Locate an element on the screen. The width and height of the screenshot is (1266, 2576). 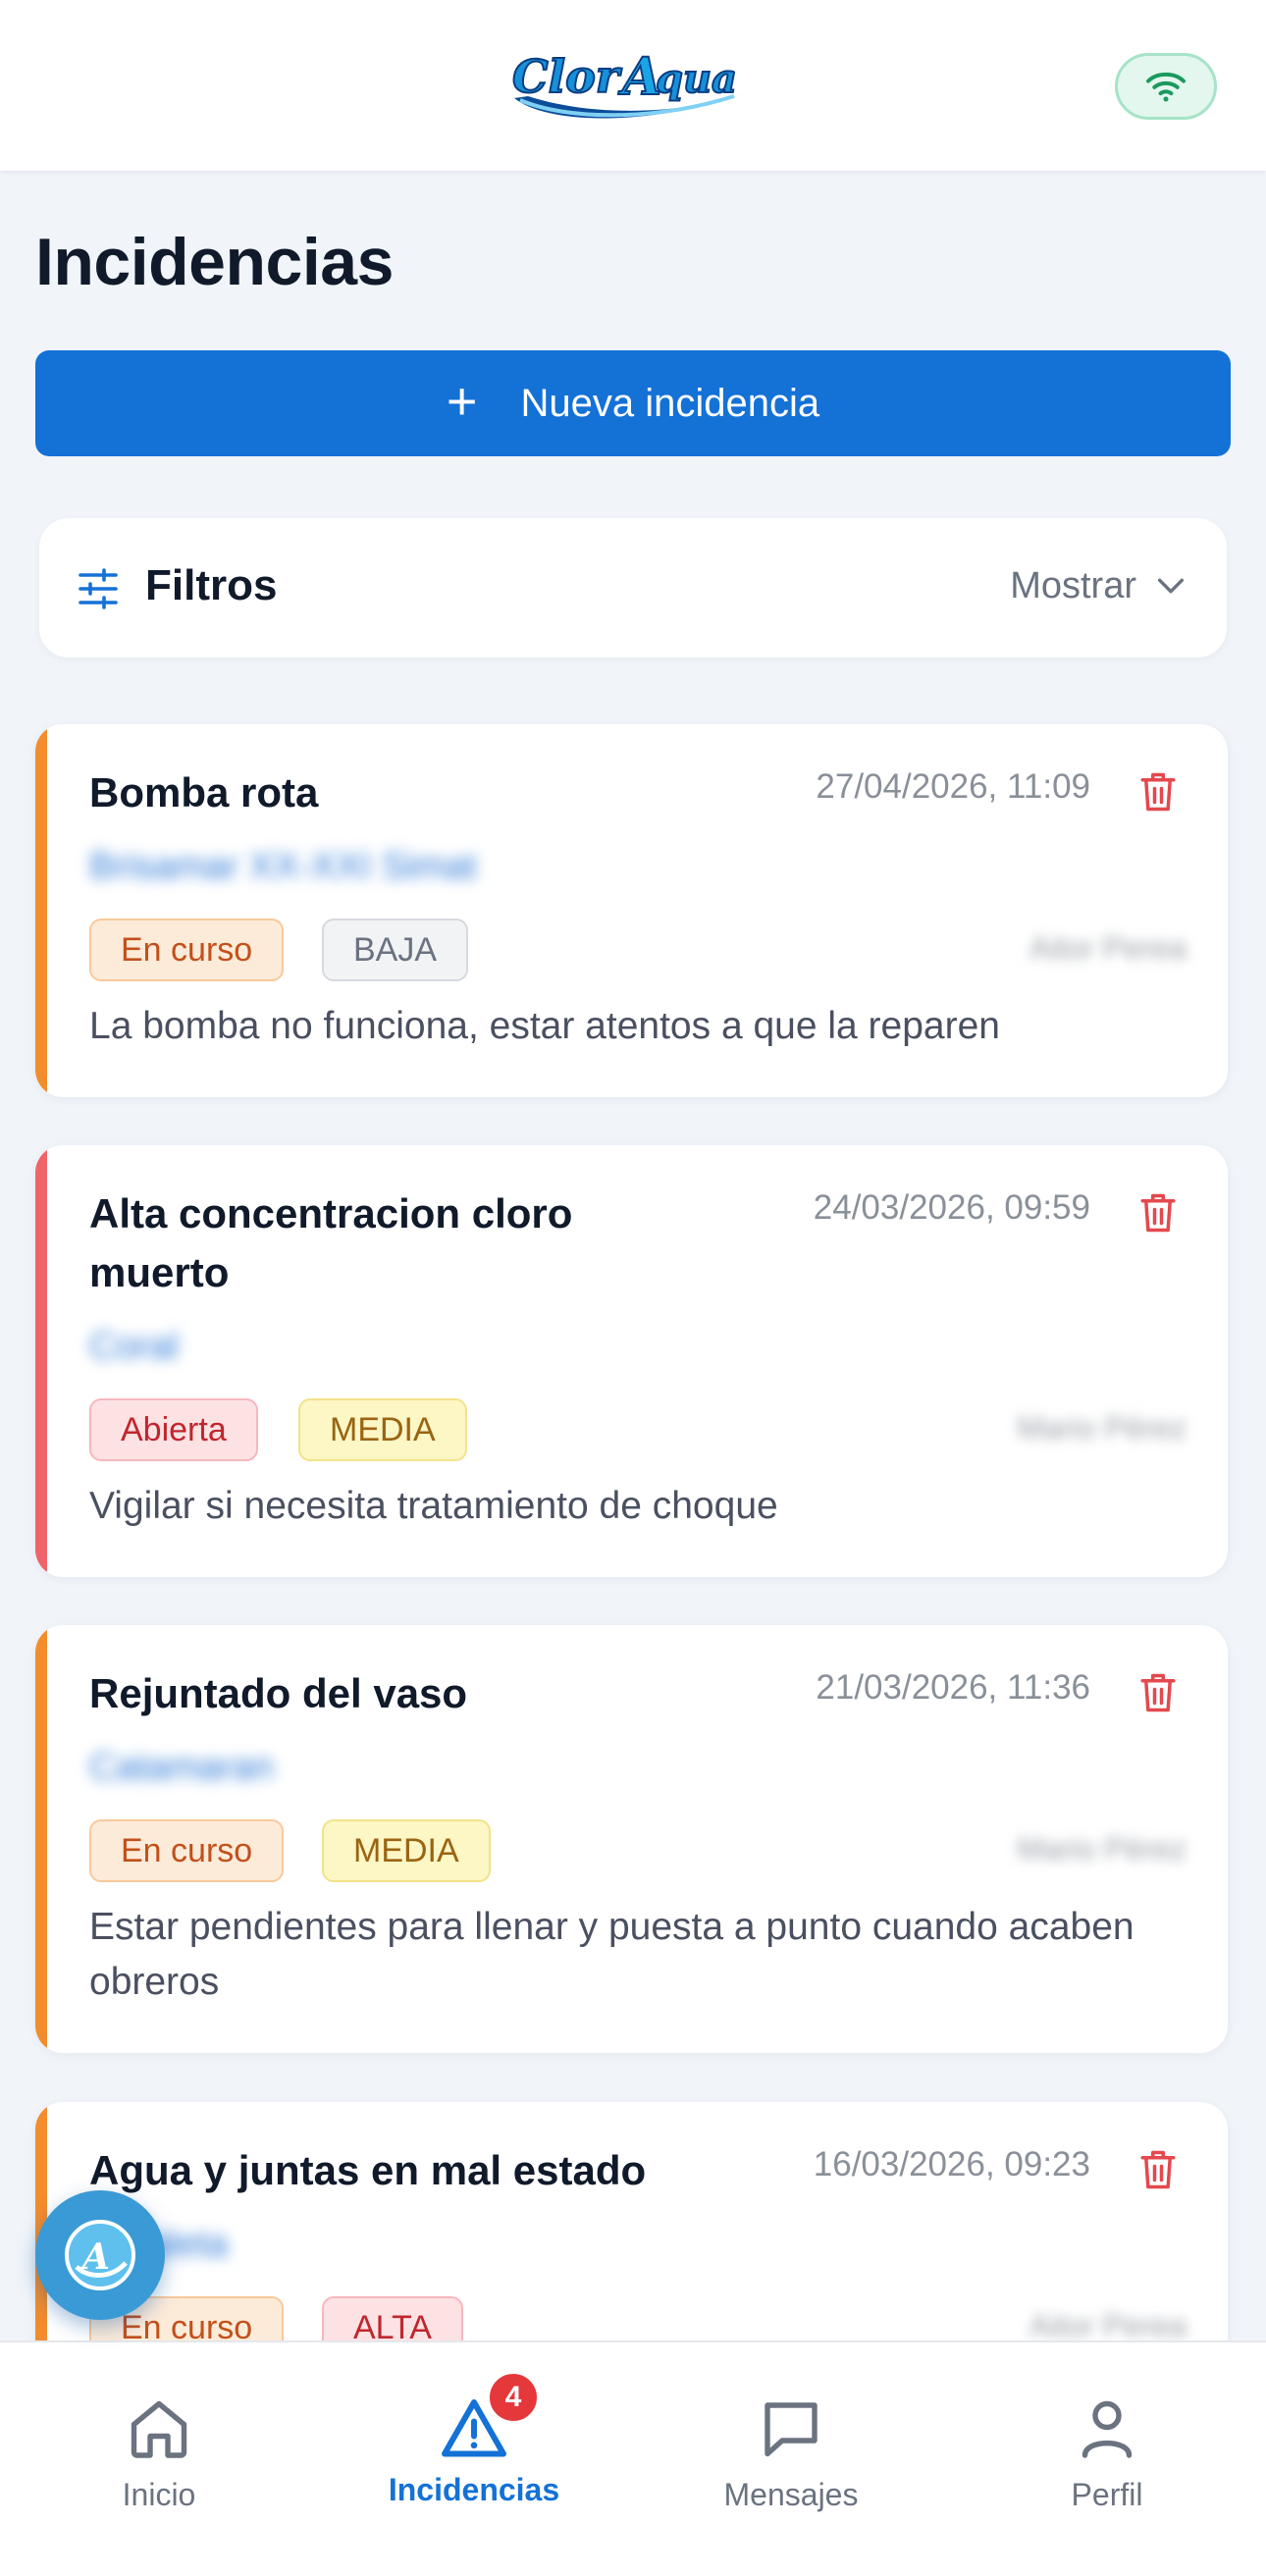
nav-label: Perfil is located at coordinates (1107, 2494).